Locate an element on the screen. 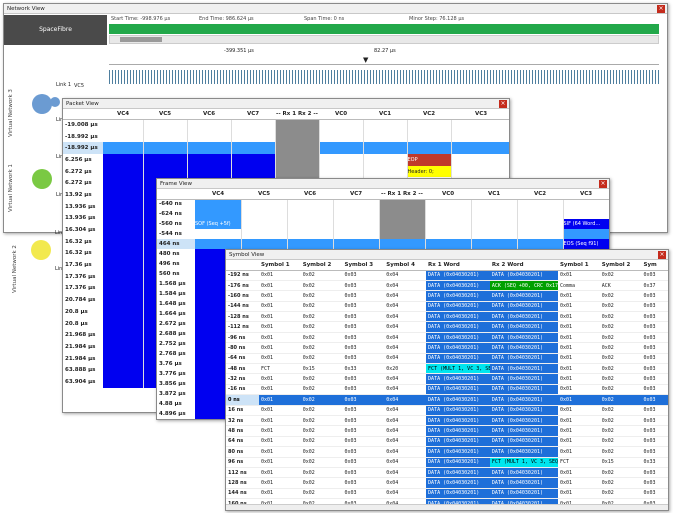 This screenshot has width=673, height=513. node-blue is located at coordinates (42, 104).